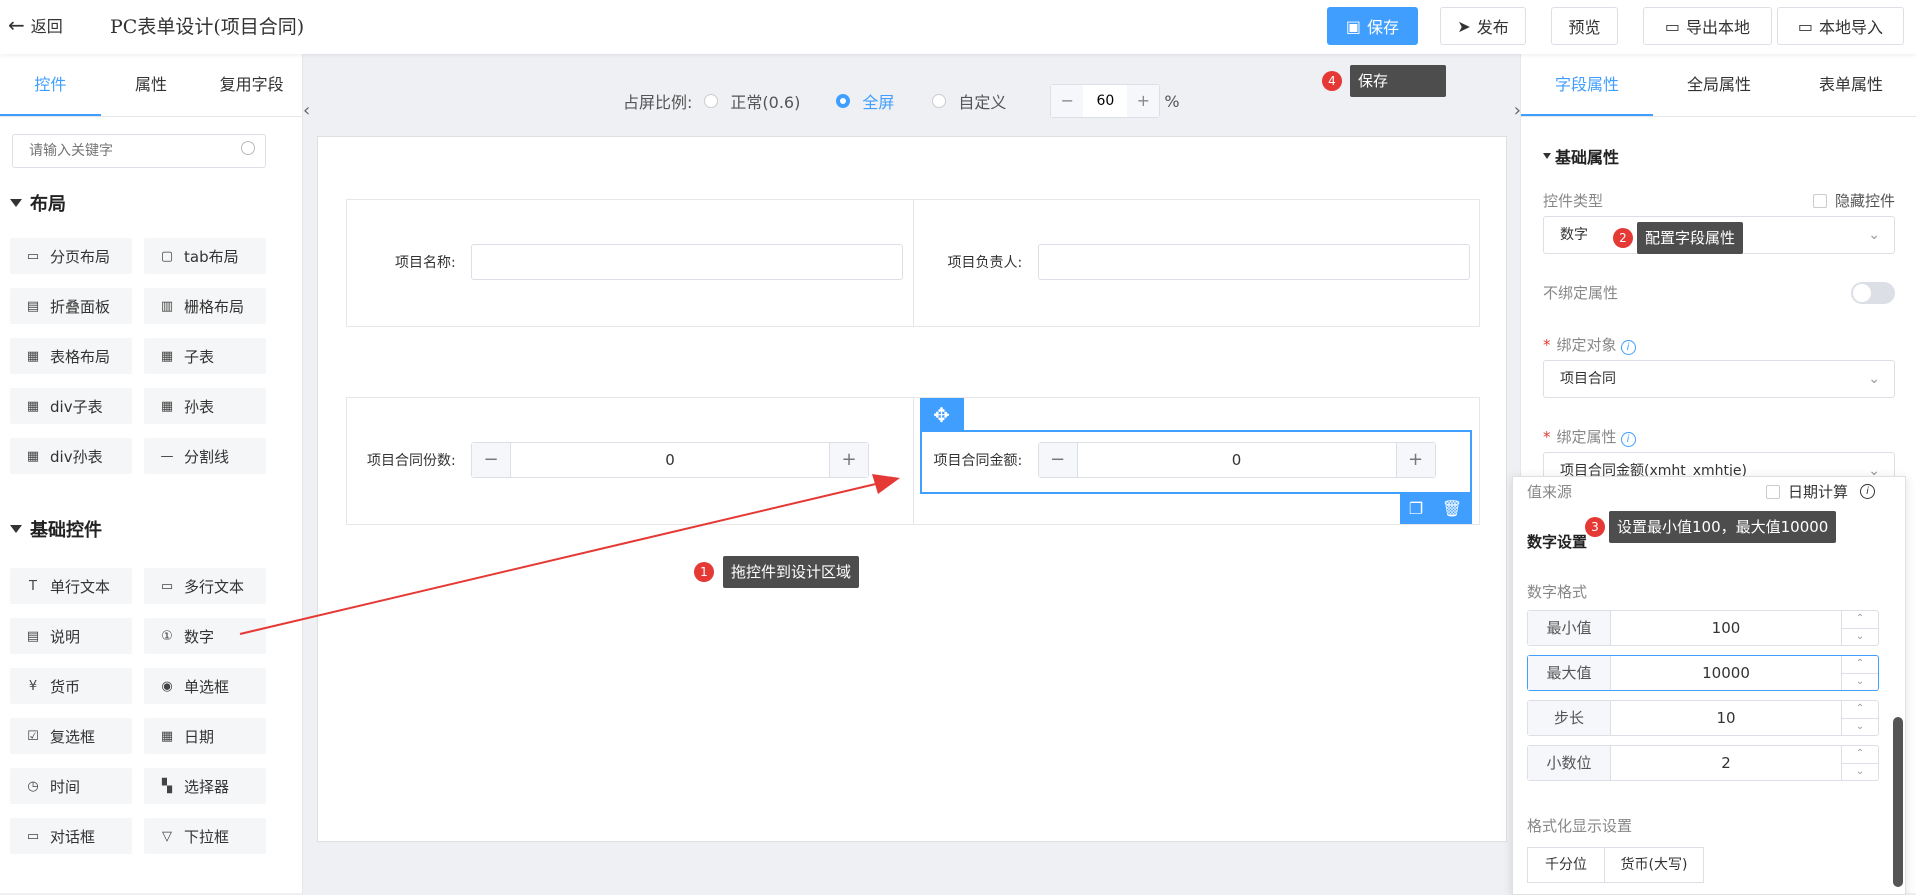  What do you see at coordinates (214, 586) in the screenshot?
I see `component-label: 多行文本` at bounding box center [214, 586].